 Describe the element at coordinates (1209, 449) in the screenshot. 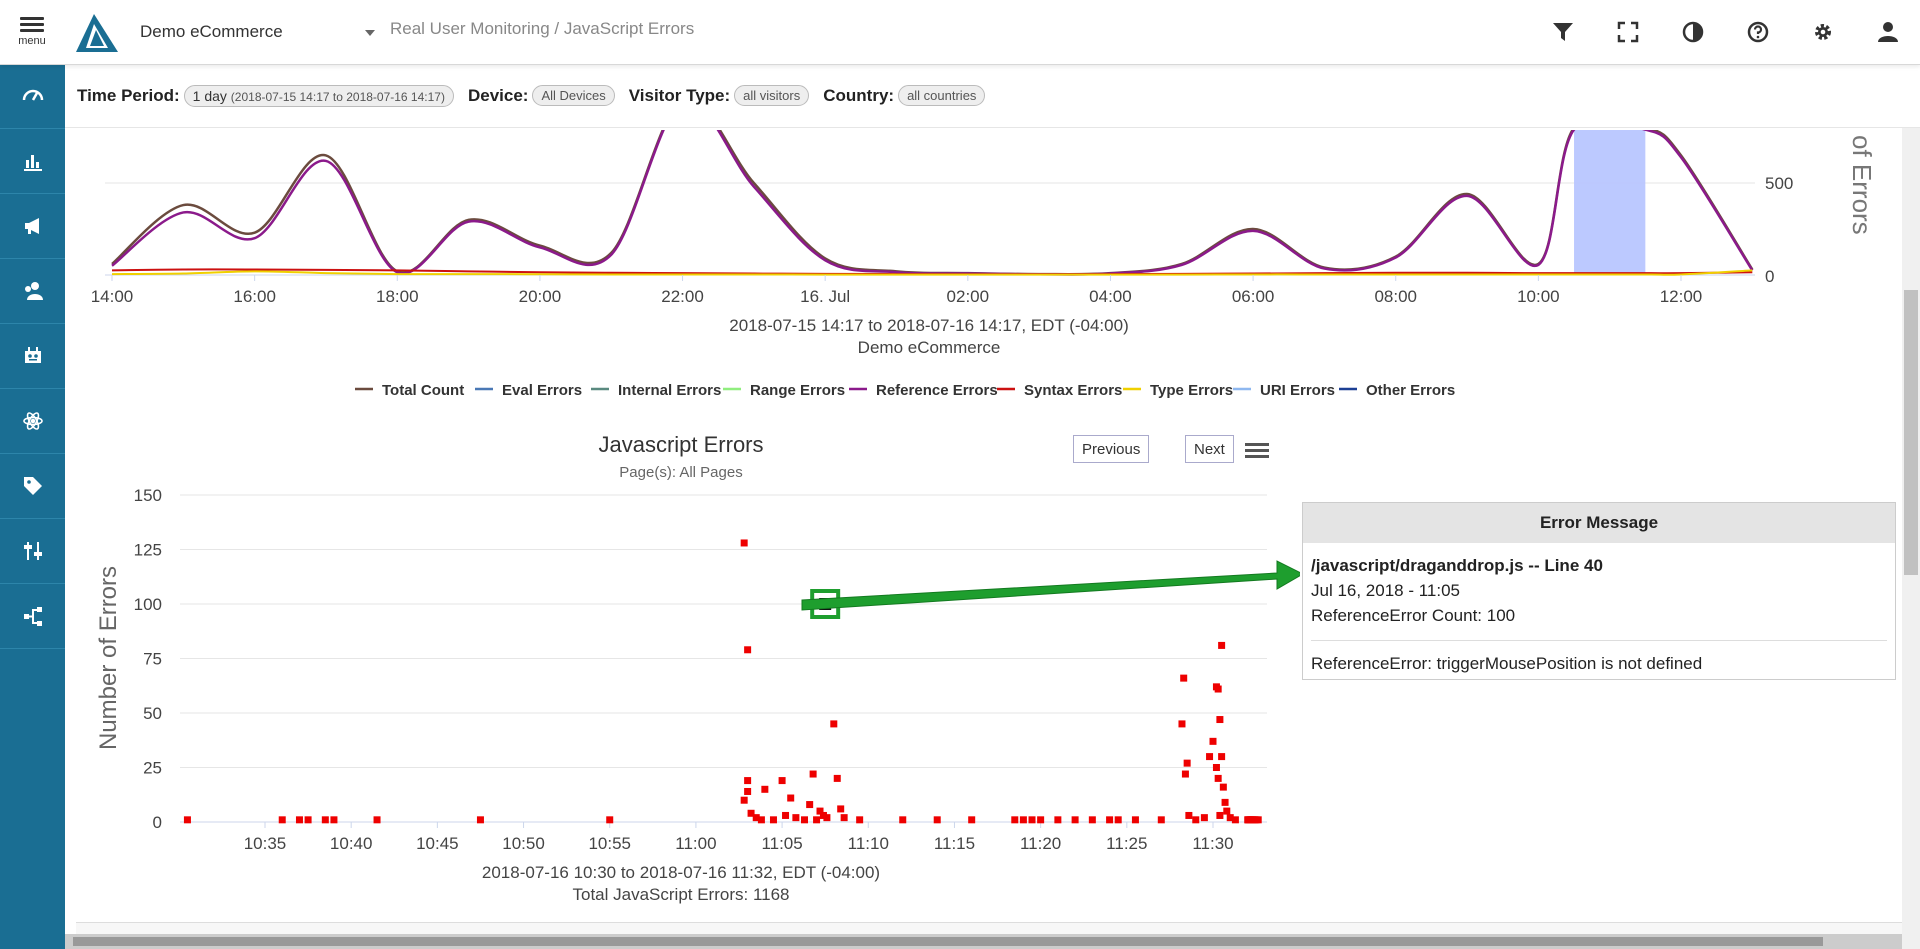

I see `next-button: Next` at that location.